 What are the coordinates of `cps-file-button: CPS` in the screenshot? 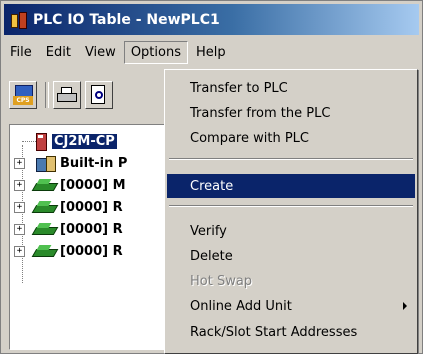 It's located at (23, 95).